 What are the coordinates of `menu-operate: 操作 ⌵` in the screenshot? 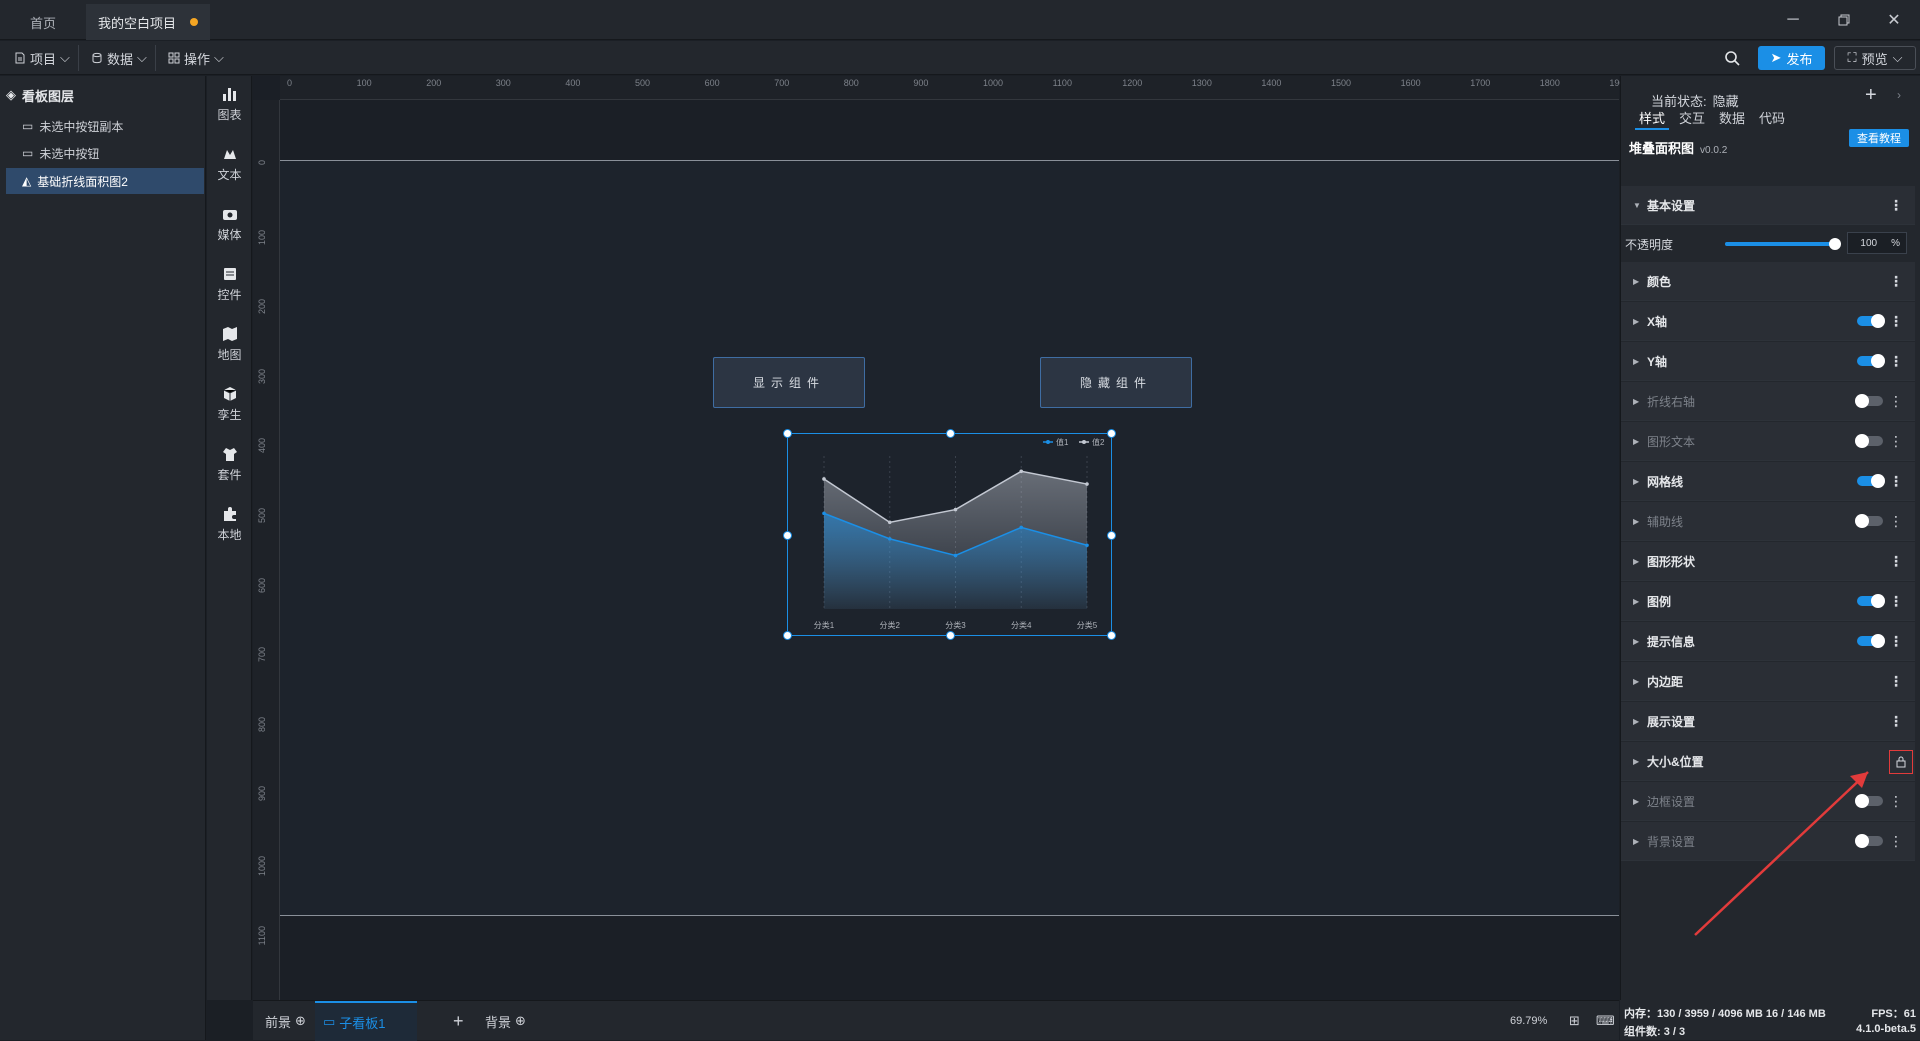 It's located at (196, 58).